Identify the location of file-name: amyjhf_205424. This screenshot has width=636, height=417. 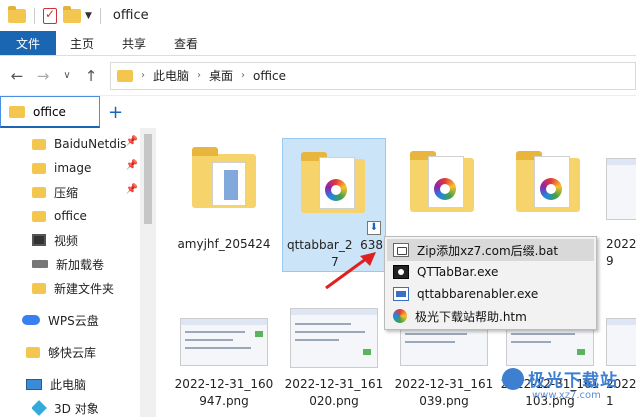
(224, 244).